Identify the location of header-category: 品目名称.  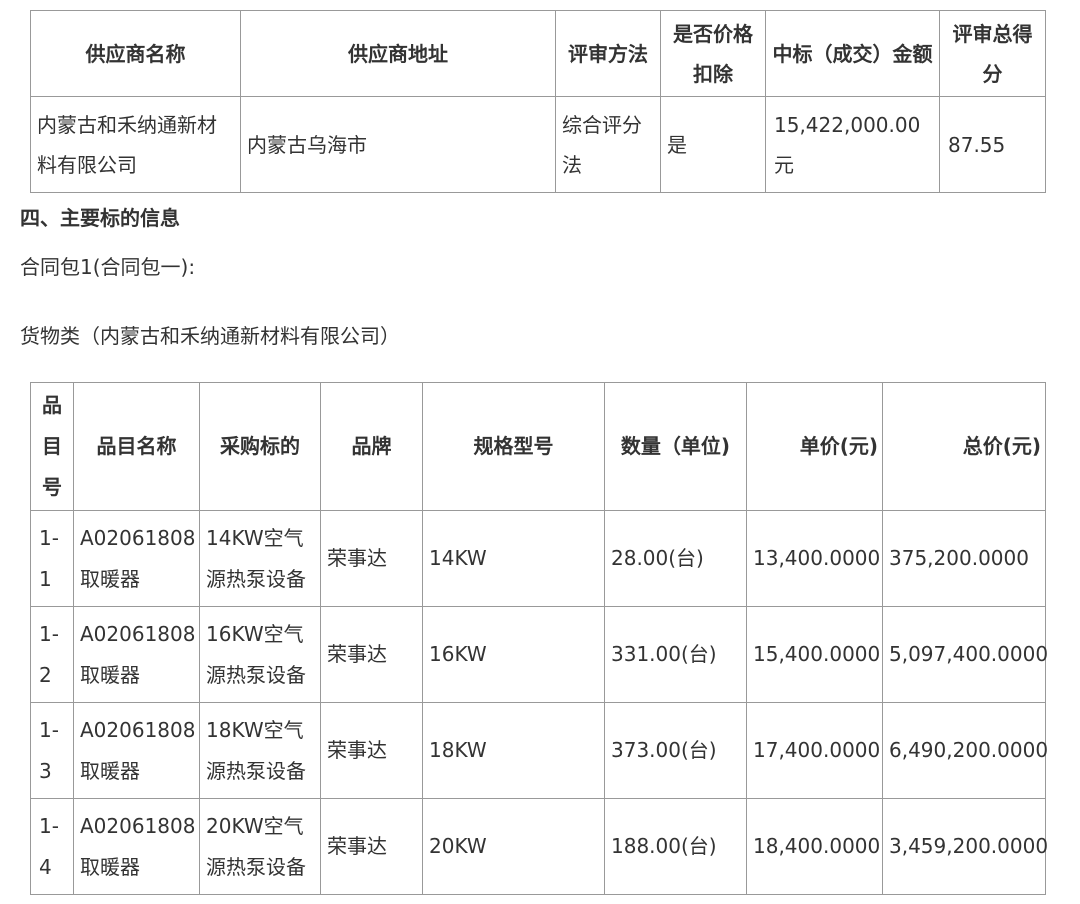
(136, 446).